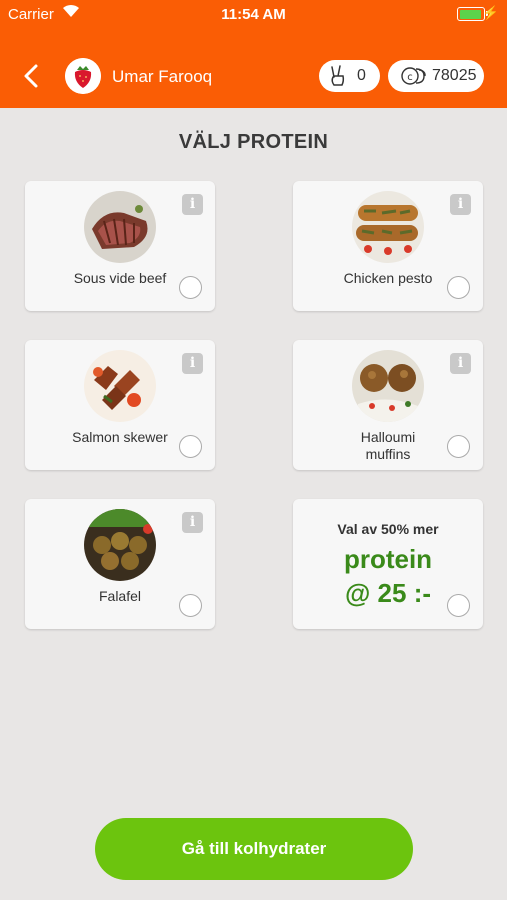 Image resolution: width=507 pixels, height=900 pixels. What do you see at coordinates (361, 75) in the screenshot?
I see `peace-count: 0` at bounding box center [361, 75].